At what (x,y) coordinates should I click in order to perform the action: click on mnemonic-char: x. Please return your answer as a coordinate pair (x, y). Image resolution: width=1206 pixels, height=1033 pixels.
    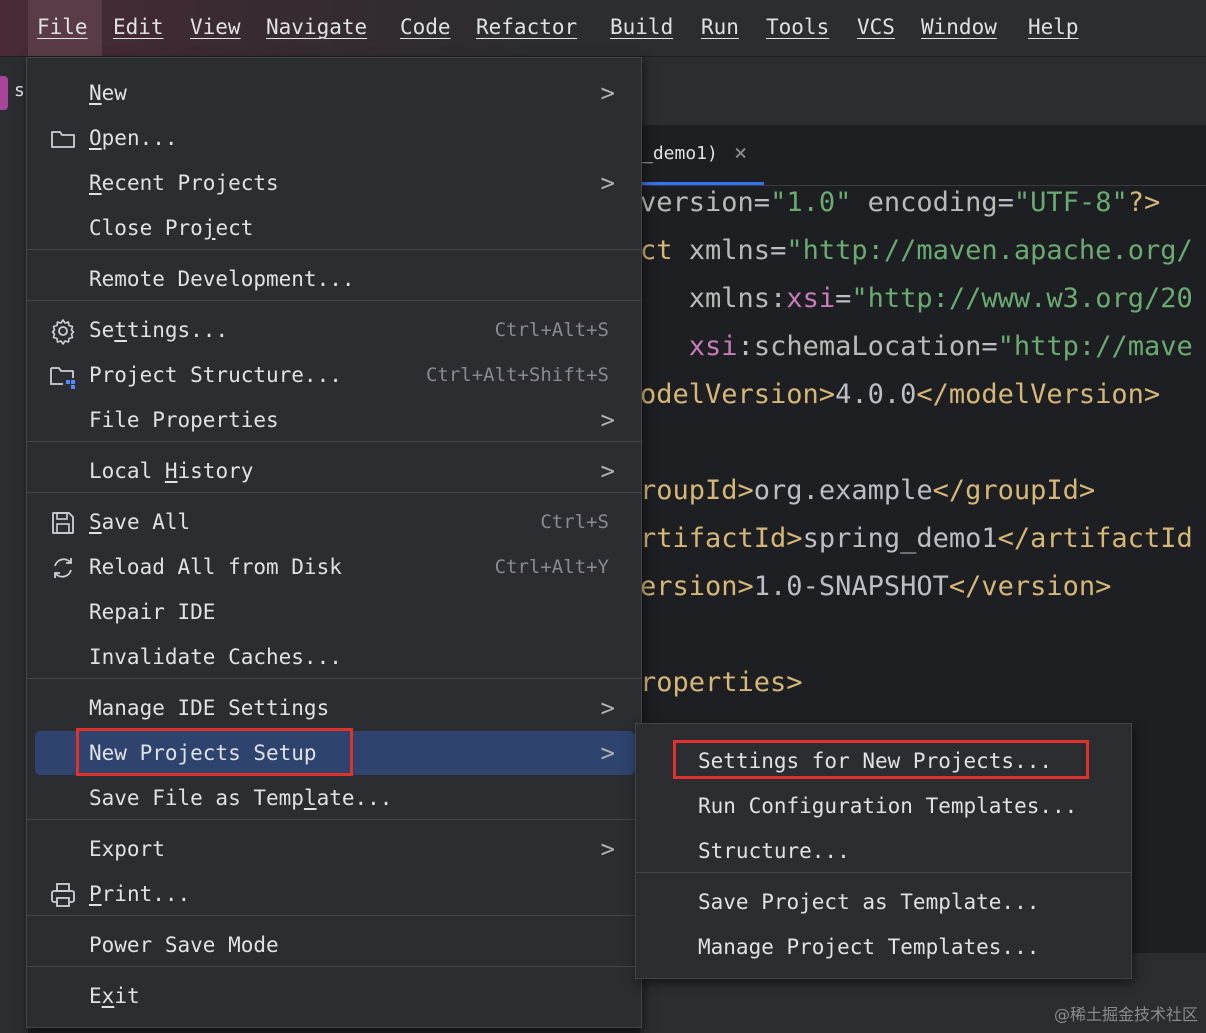
    Looking at the image, I should click on (108, 996).